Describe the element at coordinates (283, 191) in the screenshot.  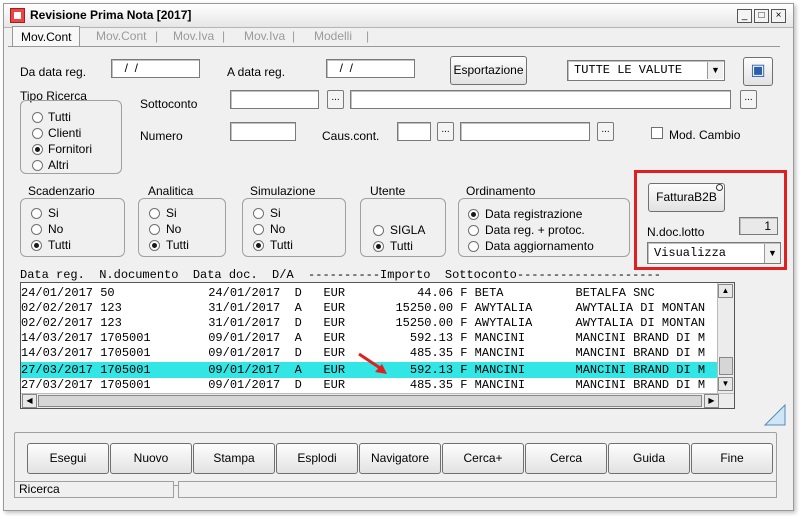
I see `simulazione-label: Simulazione` at that location.